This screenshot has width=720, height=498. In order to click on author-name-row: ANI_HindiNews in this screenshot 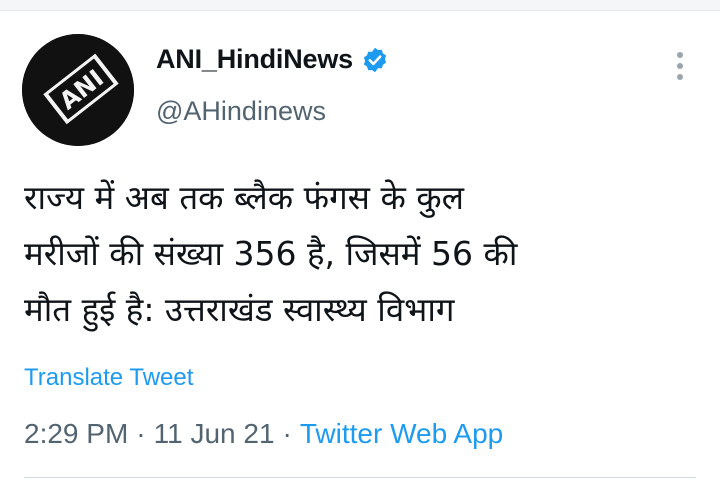, I will do `click(272, 59)`.